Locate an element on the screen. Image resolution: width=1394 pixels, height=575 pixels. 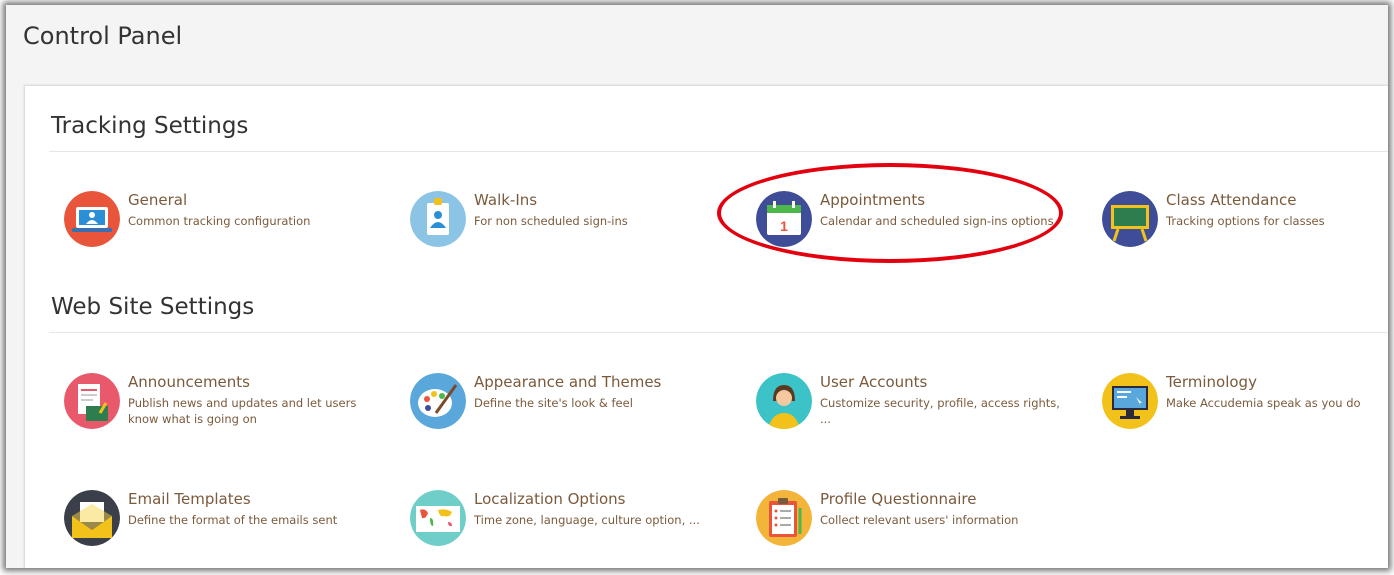
tile-description: Collect relevant users' information is located at coordinates (919, 520).